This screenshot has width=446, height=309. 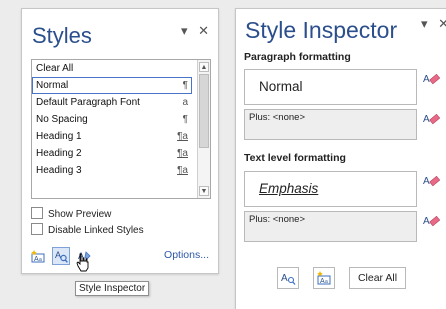 I want to click on style-item-label: Heading 1, so click(x=59, y=136).